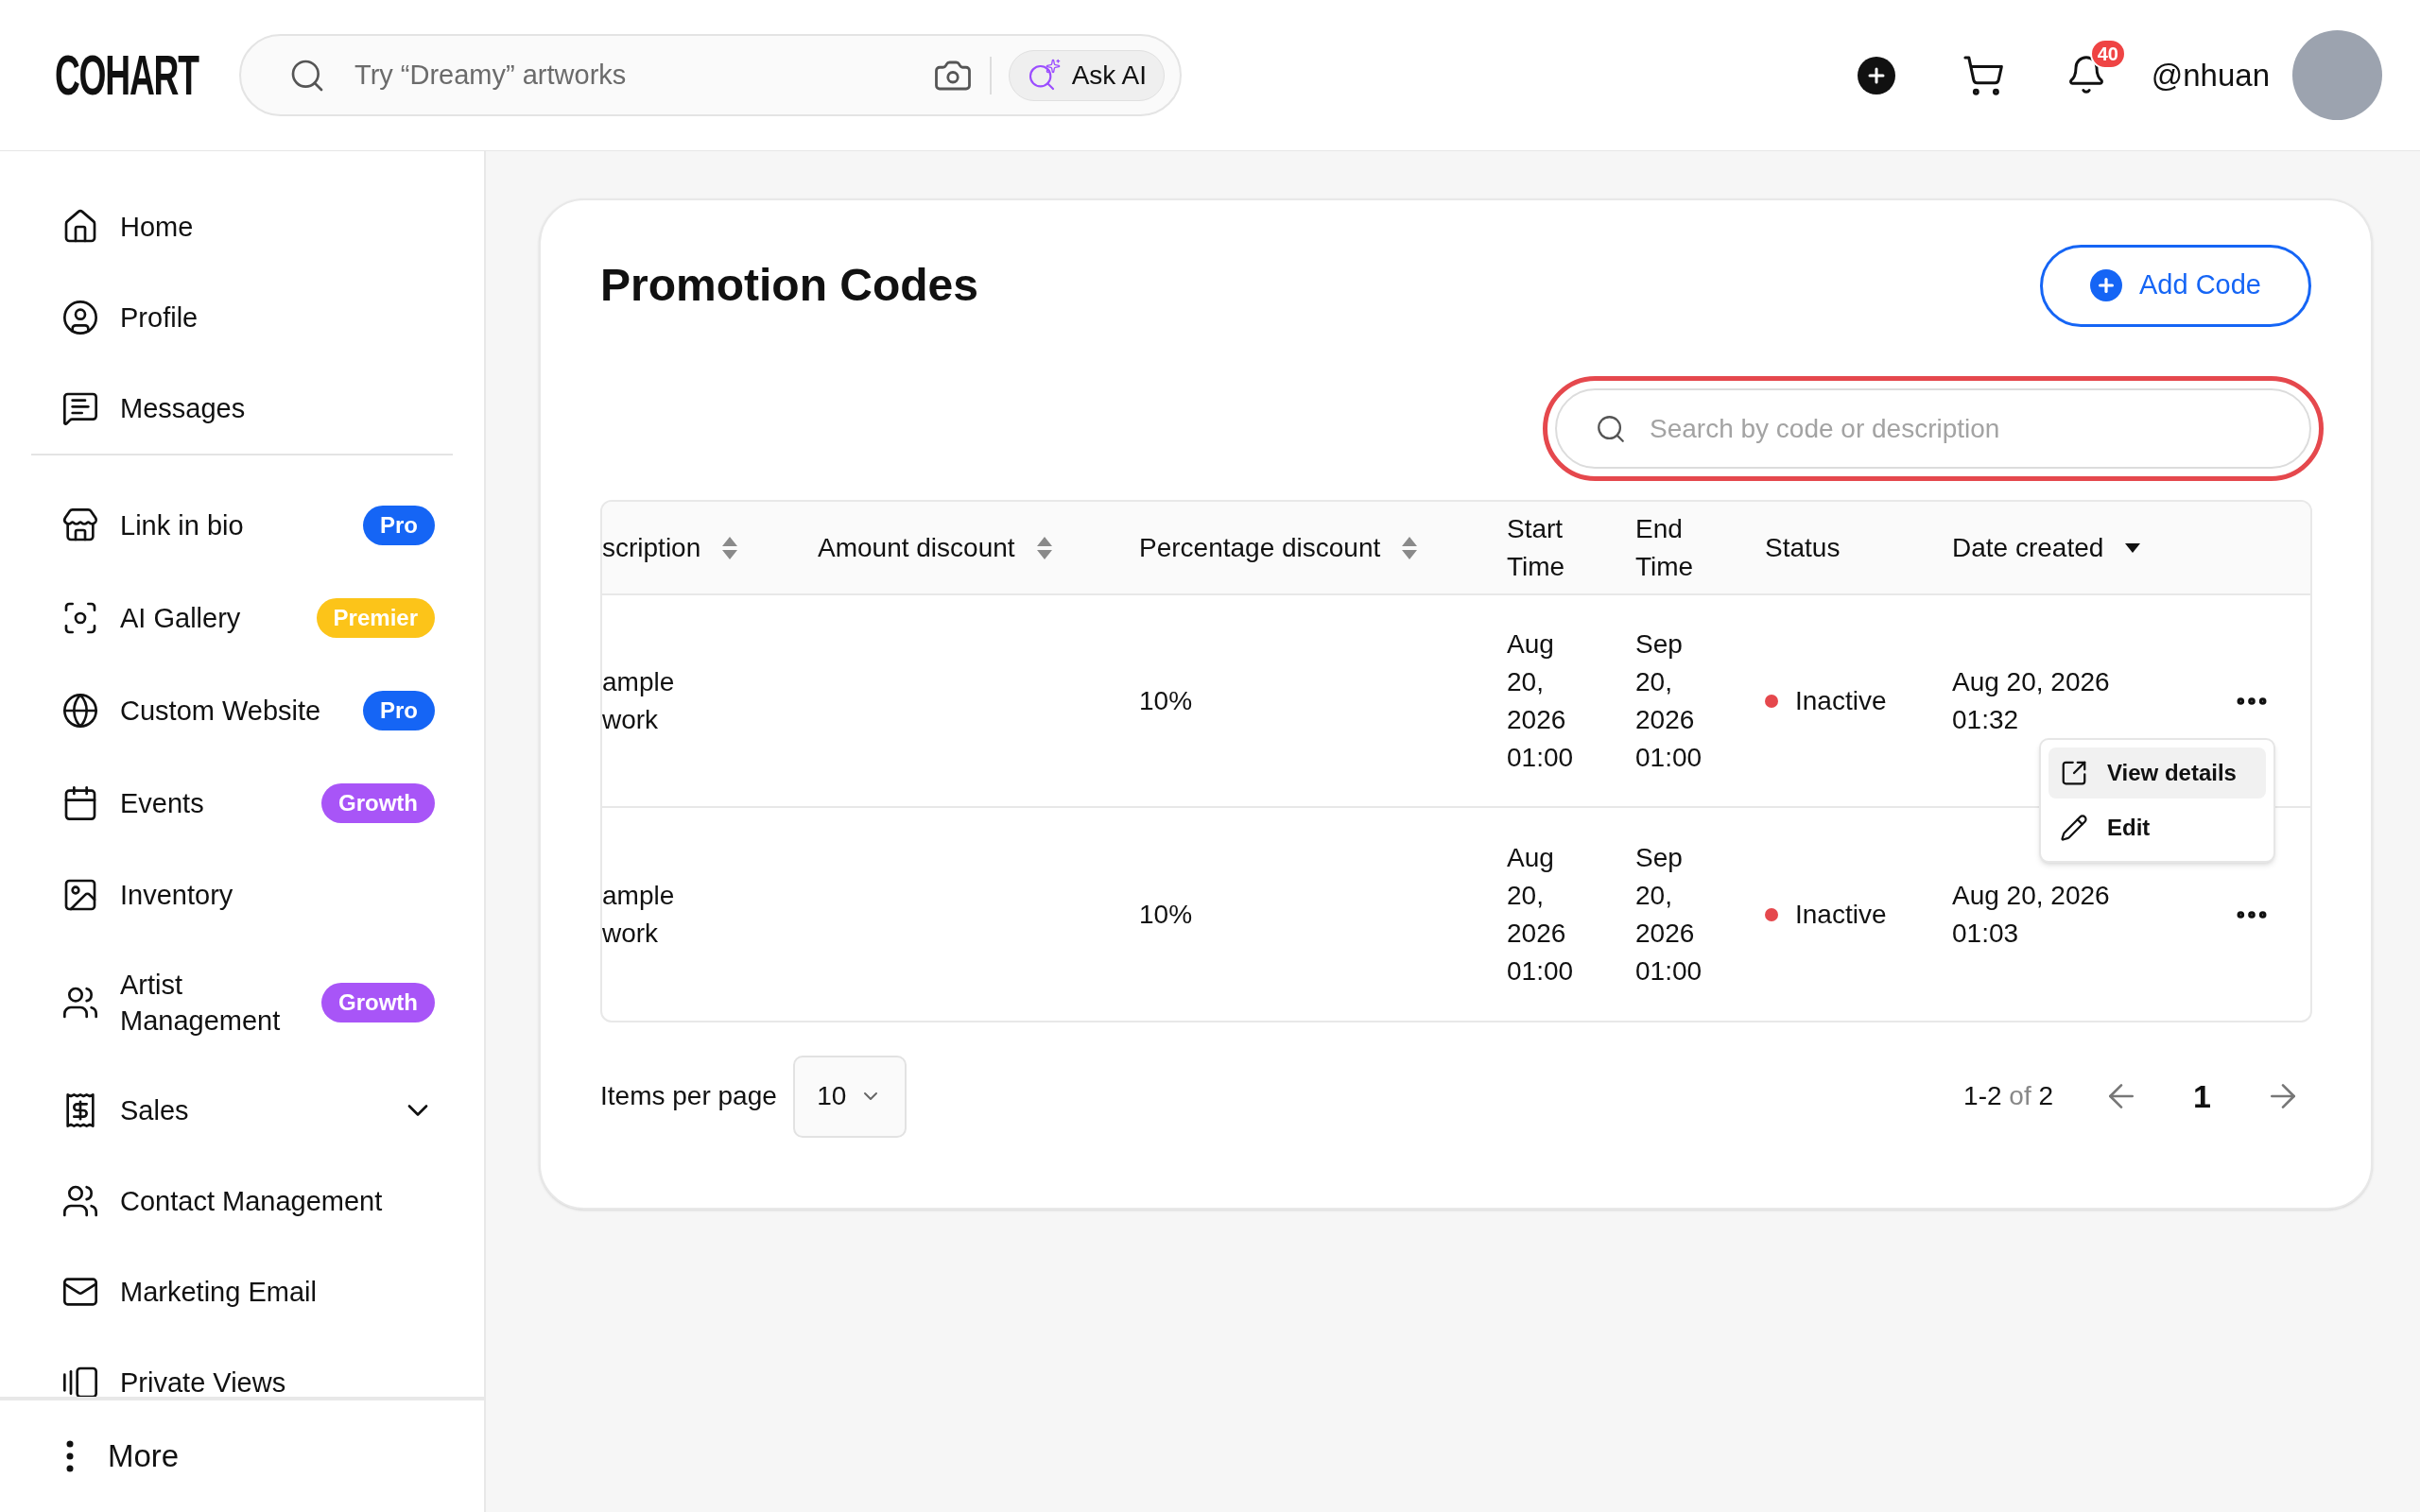 This screenshot has width=2420, height=1512. What do you see at coordinates (127, 75) in the screenshot?
I see `logo: COHART` at bounding box center [127, 75].